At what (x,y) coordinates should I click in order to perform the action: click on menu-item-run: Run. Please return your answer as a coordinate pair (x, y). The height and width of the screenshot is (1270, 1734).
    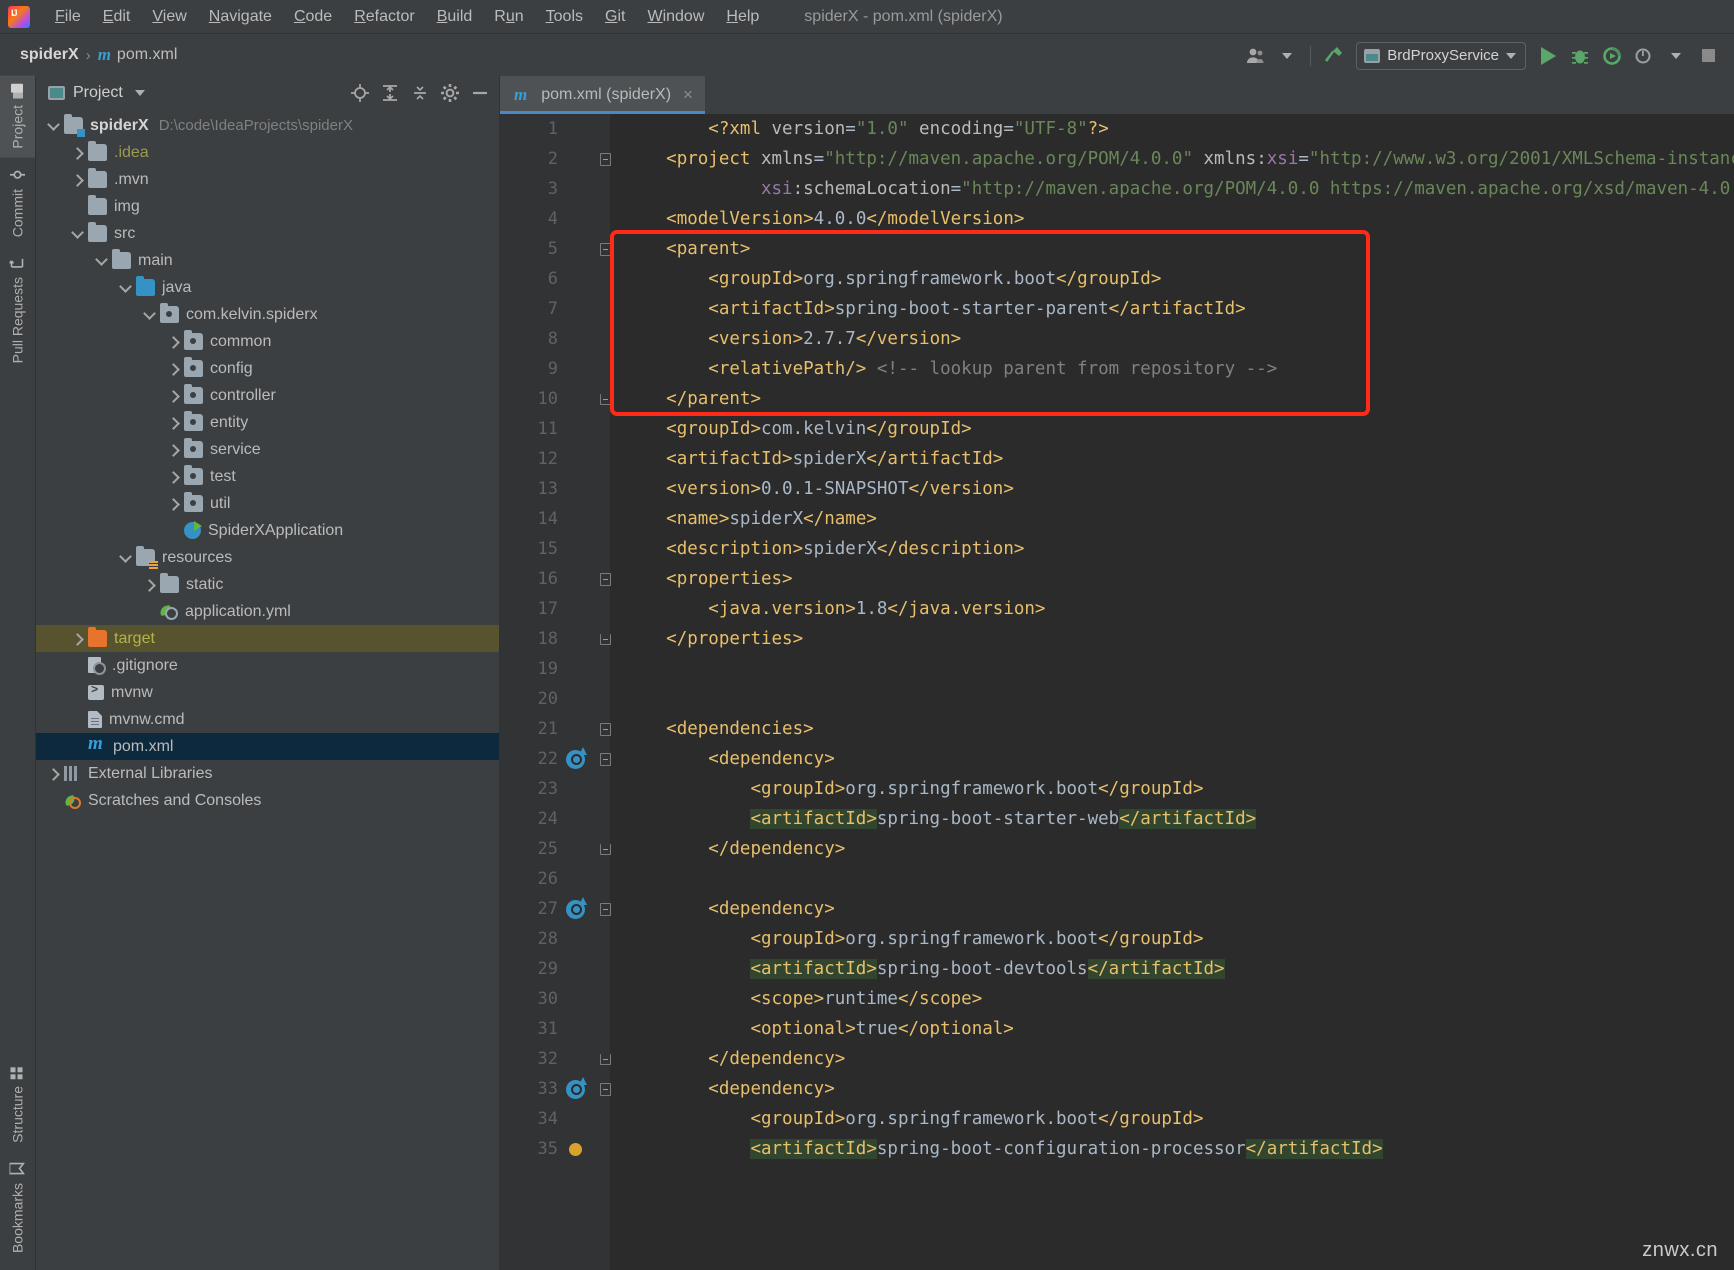
    Looking at the image, I should click on (508, 17).